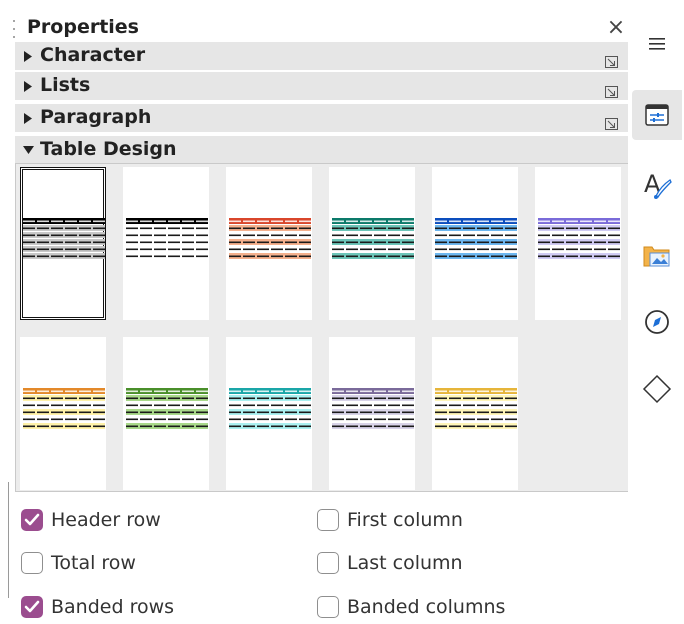  What do you see at coordinates (113, 607) in the screenshot?
I see `checkbox-label: Banded rows` at bounding box center [113, 607].